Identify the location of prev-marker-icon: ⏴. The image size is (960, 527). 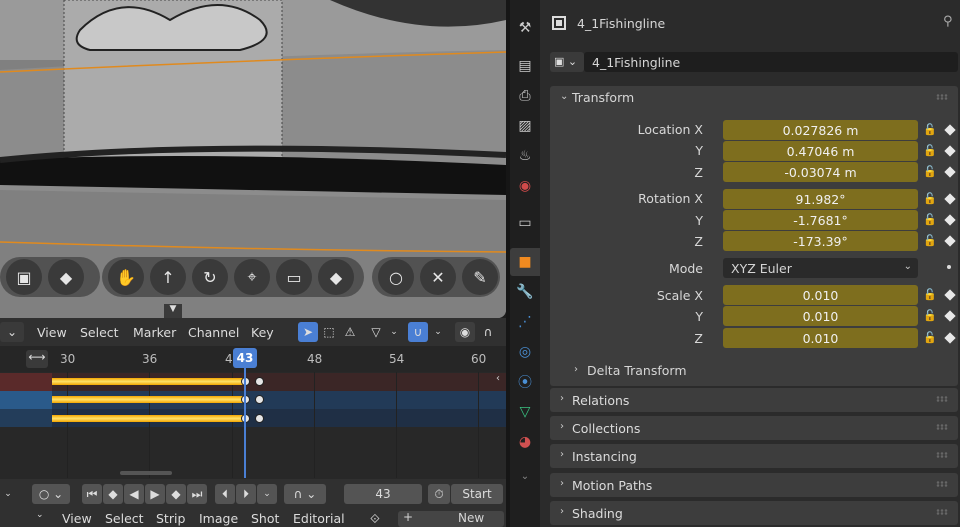
(225, 494).